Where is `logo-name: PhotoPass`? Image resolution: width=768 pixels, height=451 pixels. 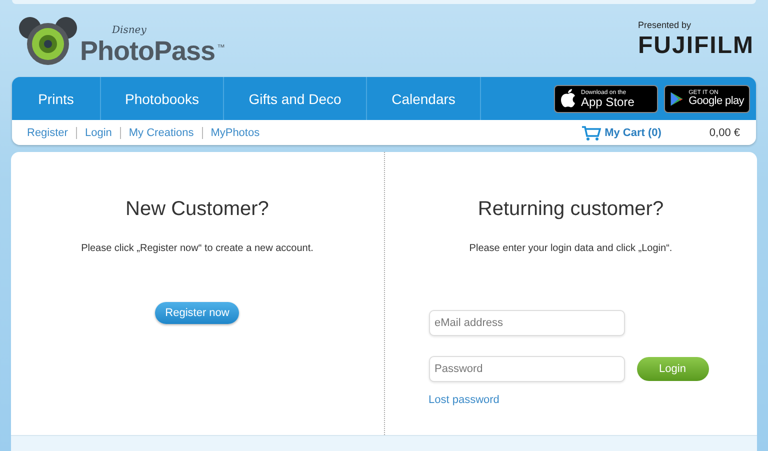
logo-name: PhotoPass is located at coordinates (148, 51).